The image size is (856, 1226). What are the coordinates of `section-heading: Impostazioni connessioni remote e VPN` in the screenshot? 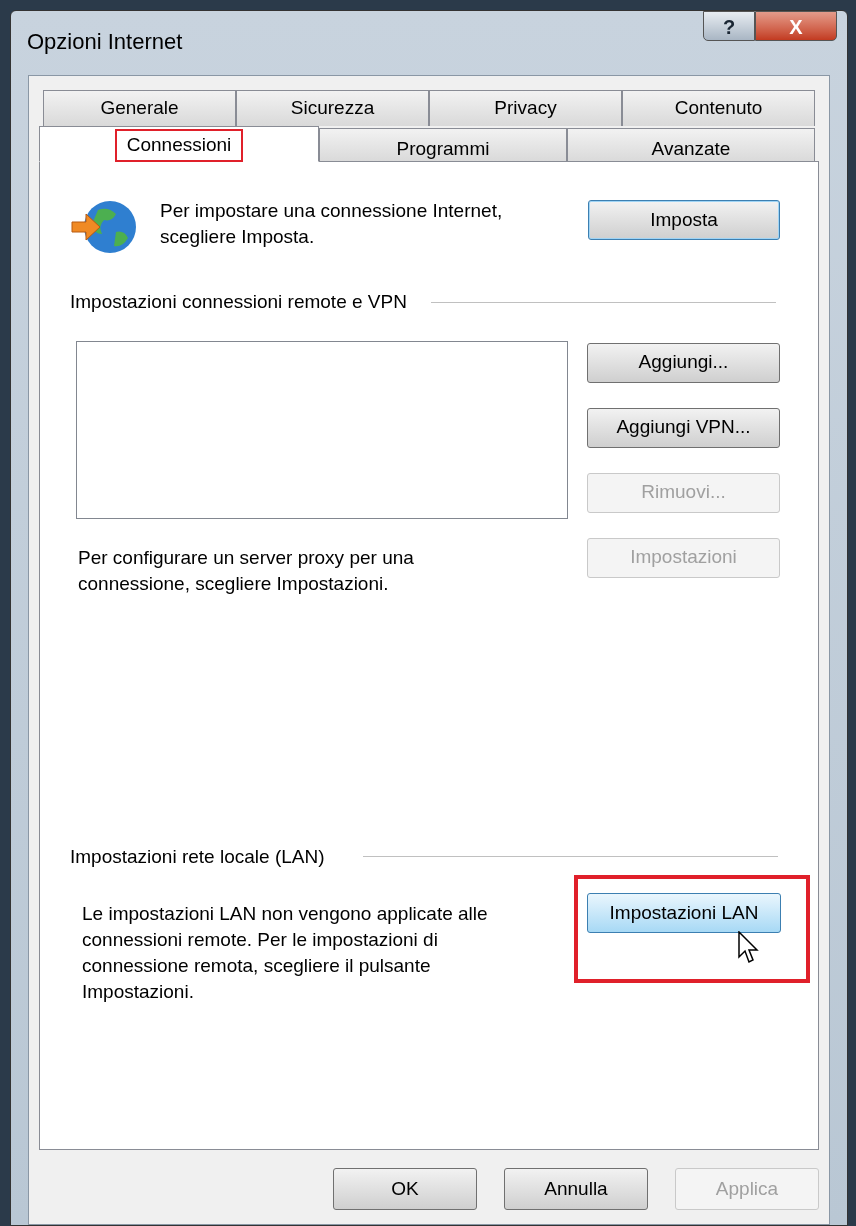 It's located at (238, 302).